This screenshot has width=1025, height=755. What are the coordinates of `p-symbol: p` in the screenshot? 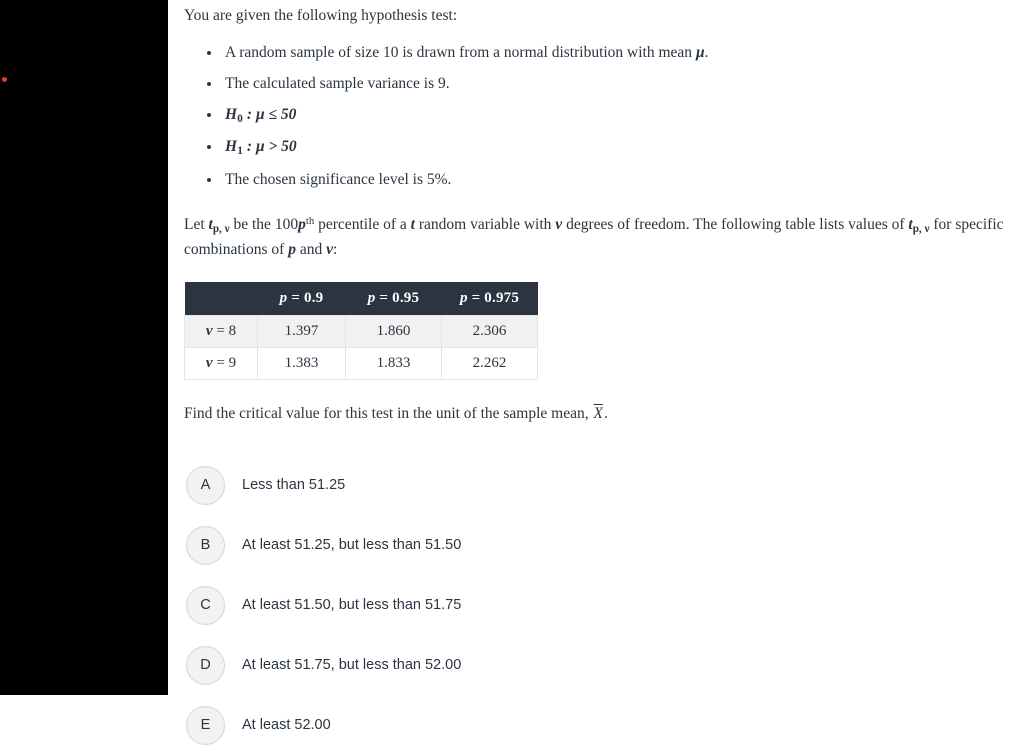 It's located at (302, 224).